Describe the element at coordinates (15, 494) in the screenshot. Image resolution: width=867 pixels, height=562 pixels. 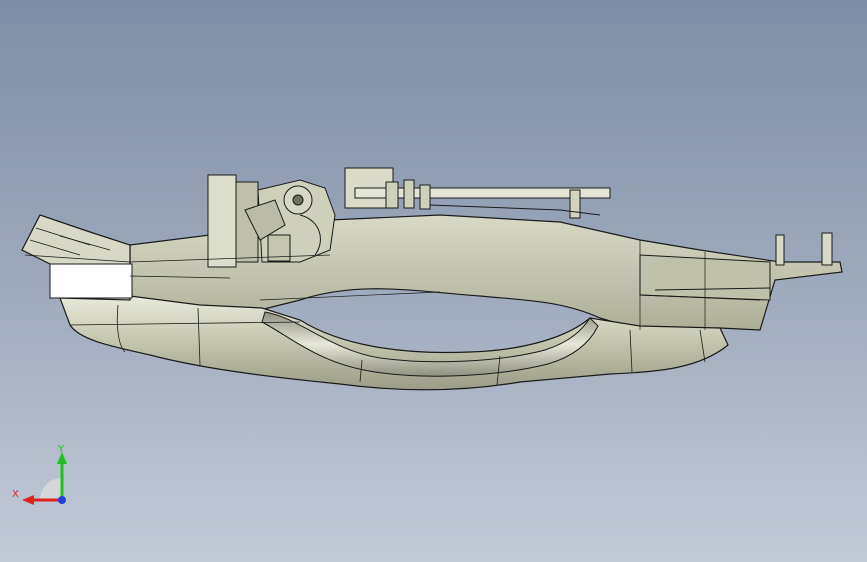
I see `x-axis-label: X` at that location.